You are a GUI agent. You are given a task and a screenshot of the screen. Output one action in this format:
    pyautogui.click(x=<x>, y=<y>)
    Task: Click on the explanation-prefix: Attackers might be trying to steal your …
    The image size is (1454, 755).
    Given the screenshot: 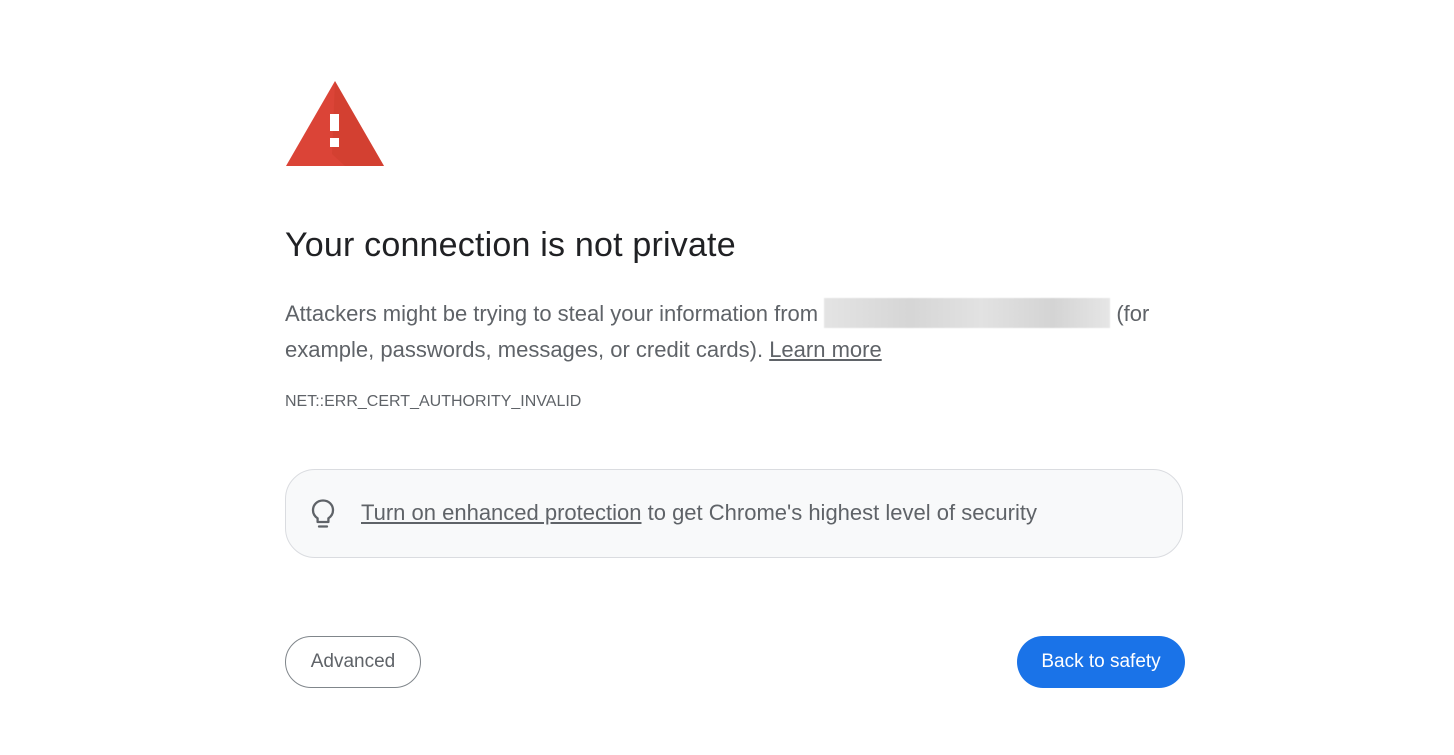 What is the action you would take?
    pyautogui.click(x=555, y=313)
    